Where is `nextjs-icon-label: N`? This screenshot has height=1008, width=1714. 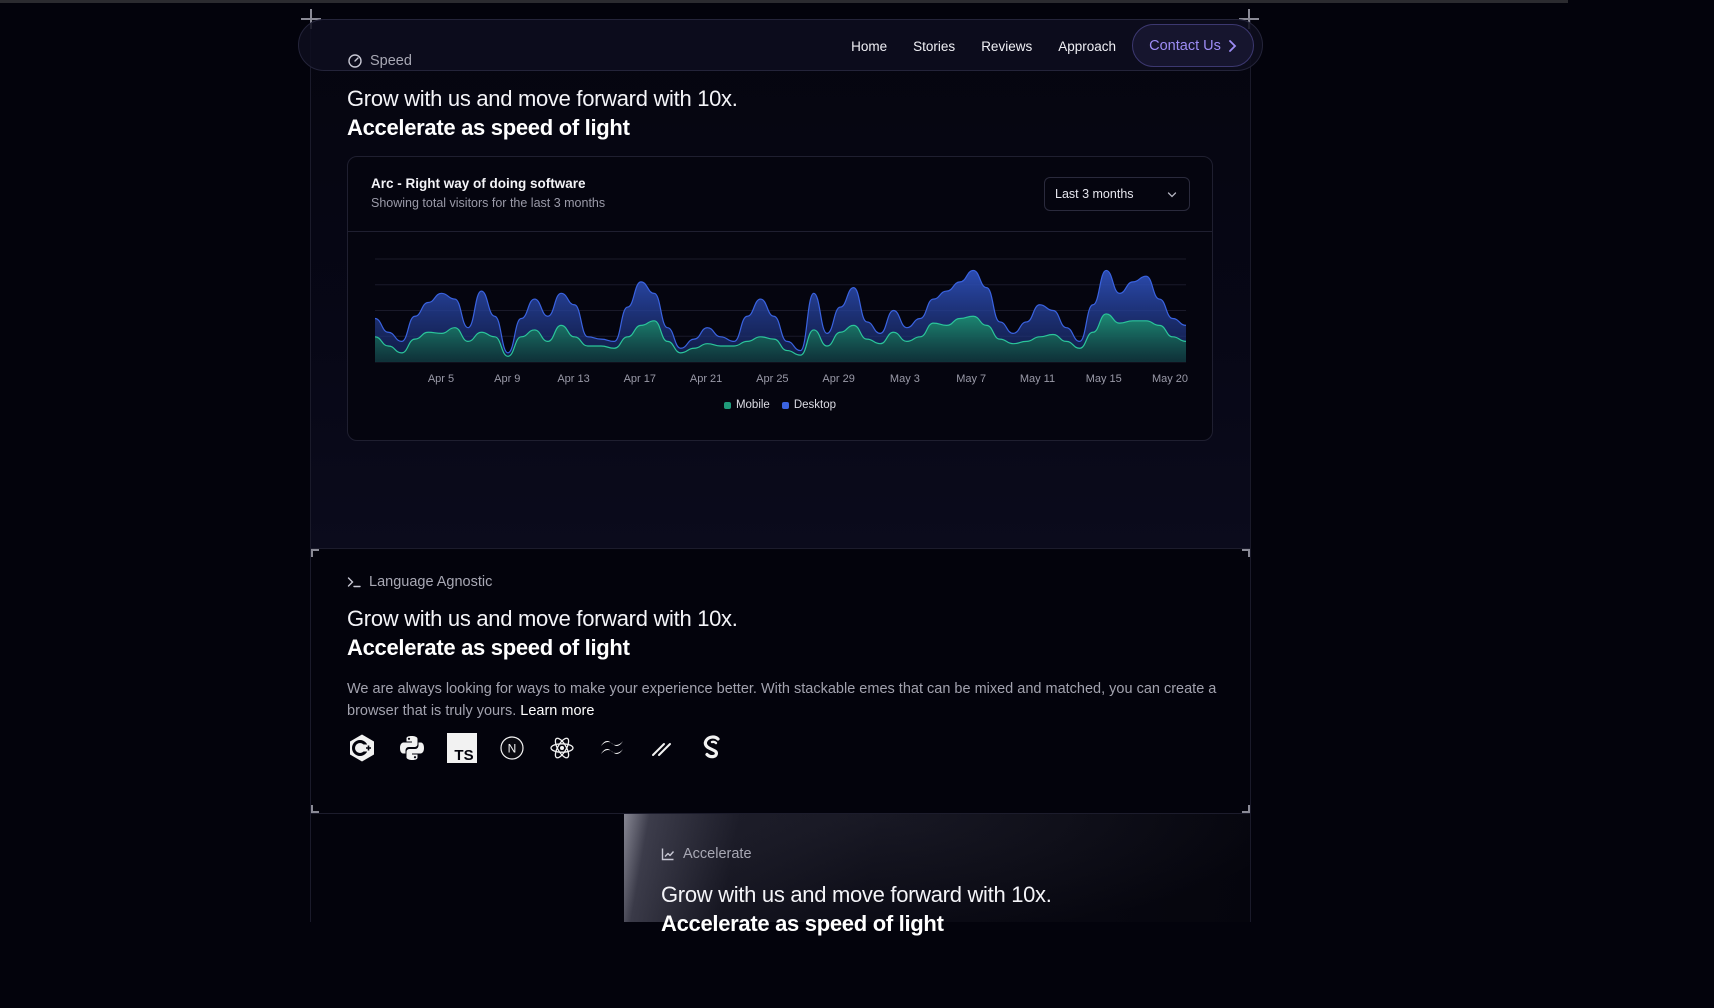
nextjs-icon-label: N is located at coordinates (512, 749).